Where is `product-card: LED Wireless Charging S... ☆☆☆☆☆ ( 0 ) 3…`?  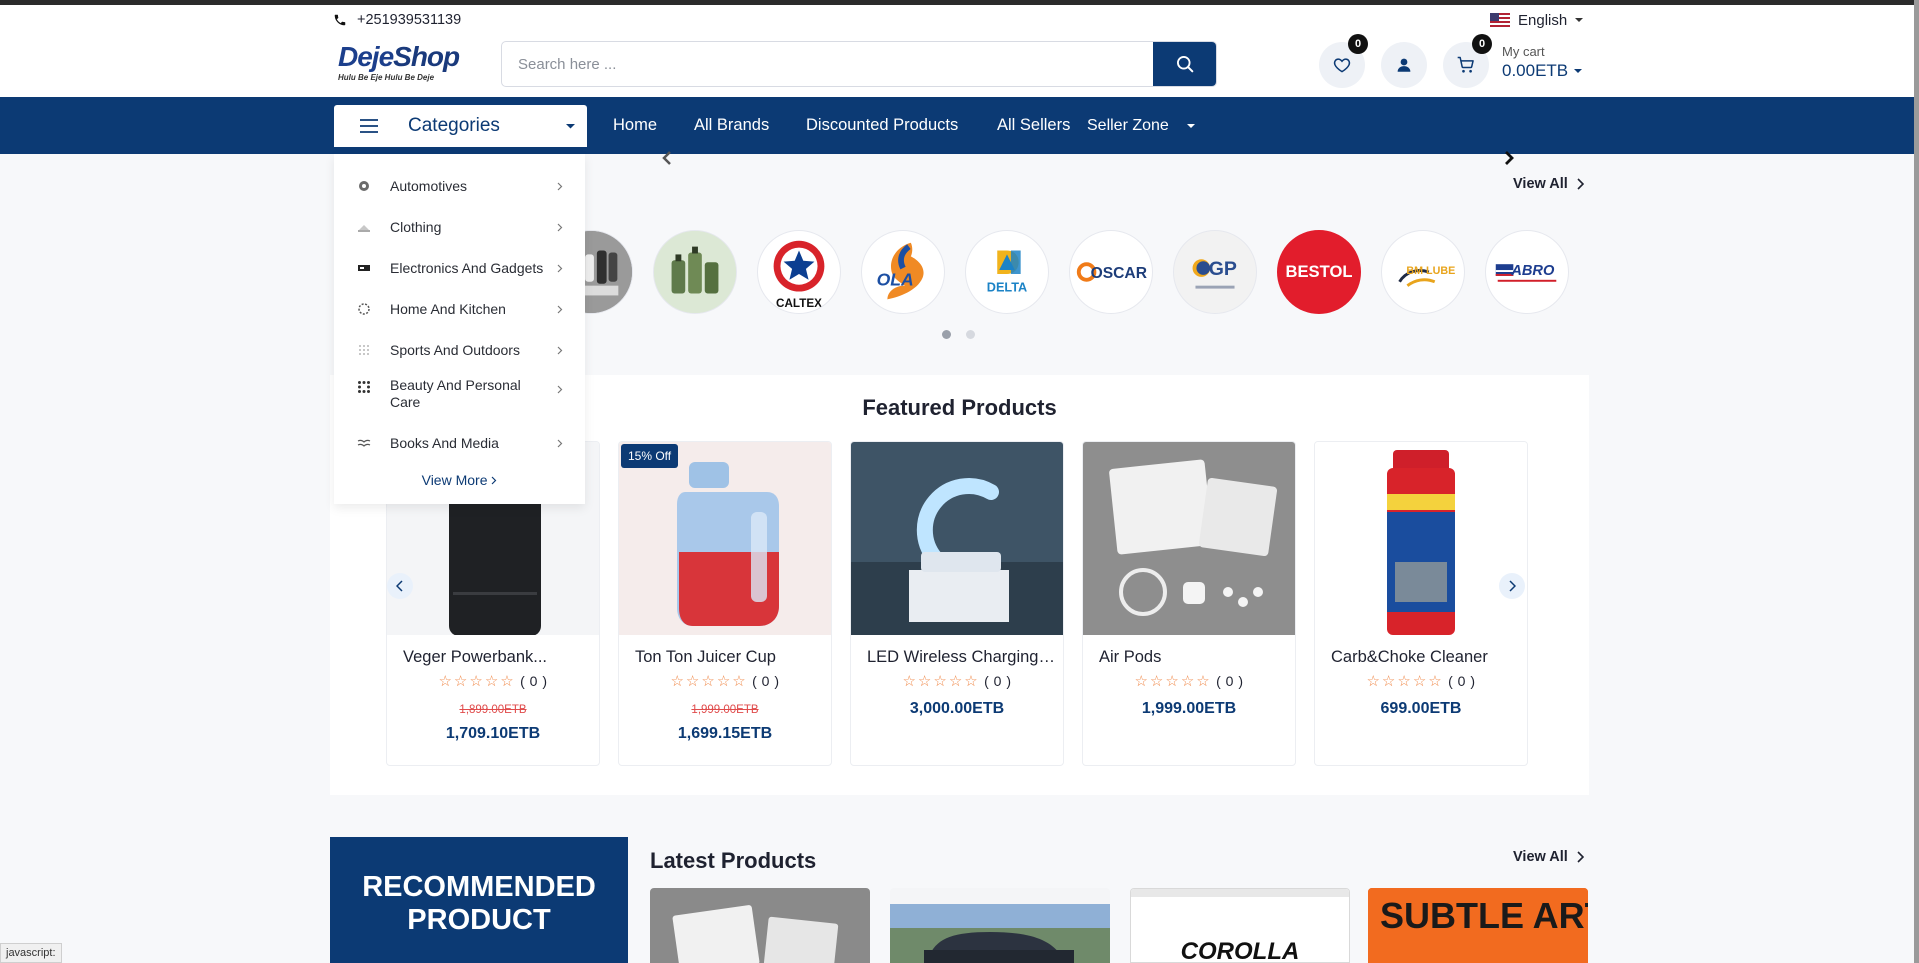 product-card: LED Wireless Charging S... ☆☆☆☆☆ ( 0 ) 3… is located at coordinates (957, 603).